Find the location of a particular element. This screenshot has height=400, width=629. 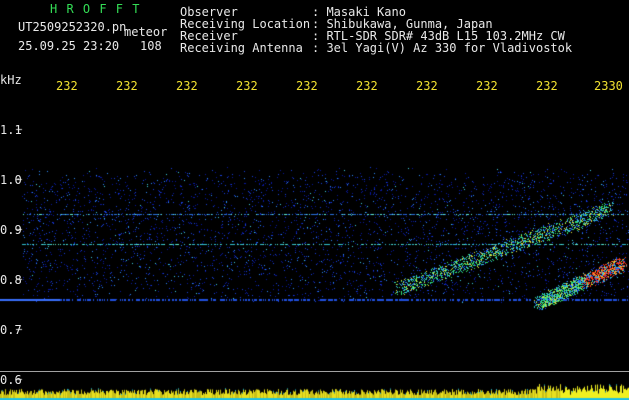

baseline-divider is located at coordinates (314, 371).